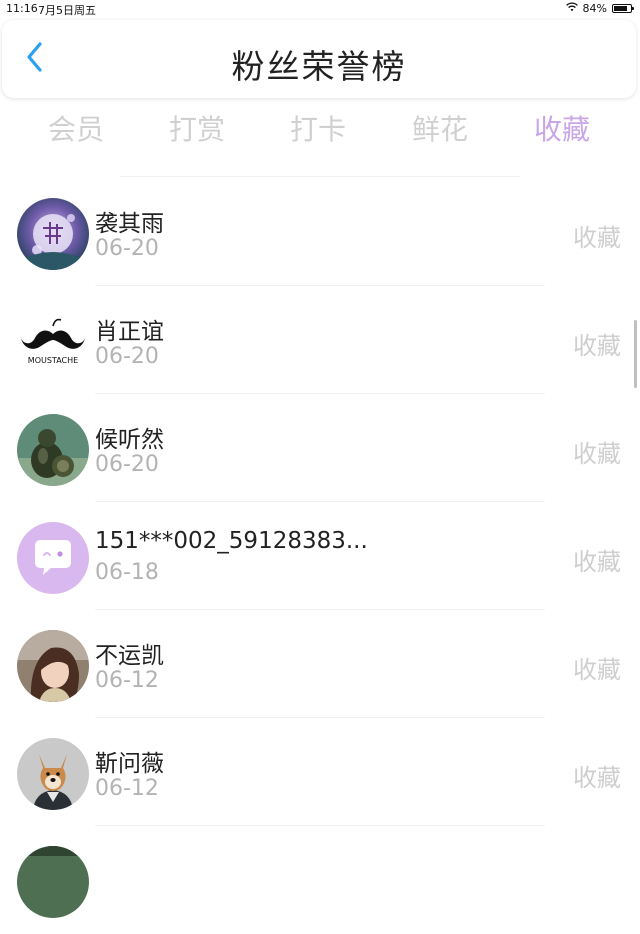  I want to click on status-bar: 11:16 7月5日周五 84%, so click(320, 9).